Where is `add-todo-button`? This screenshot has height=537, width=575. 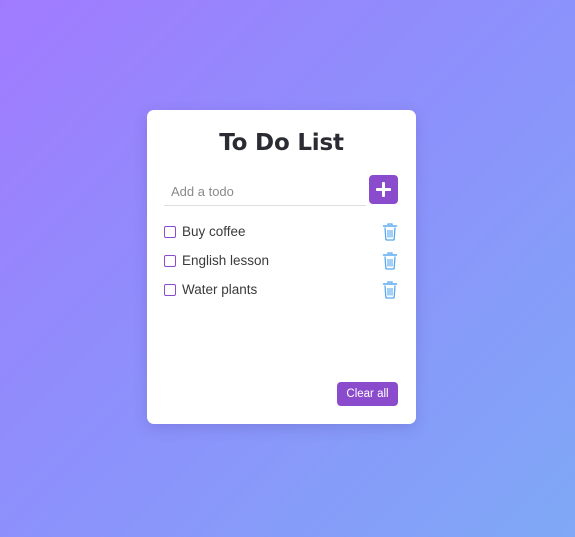 add-todo-button is located at coordinates (383, 189).